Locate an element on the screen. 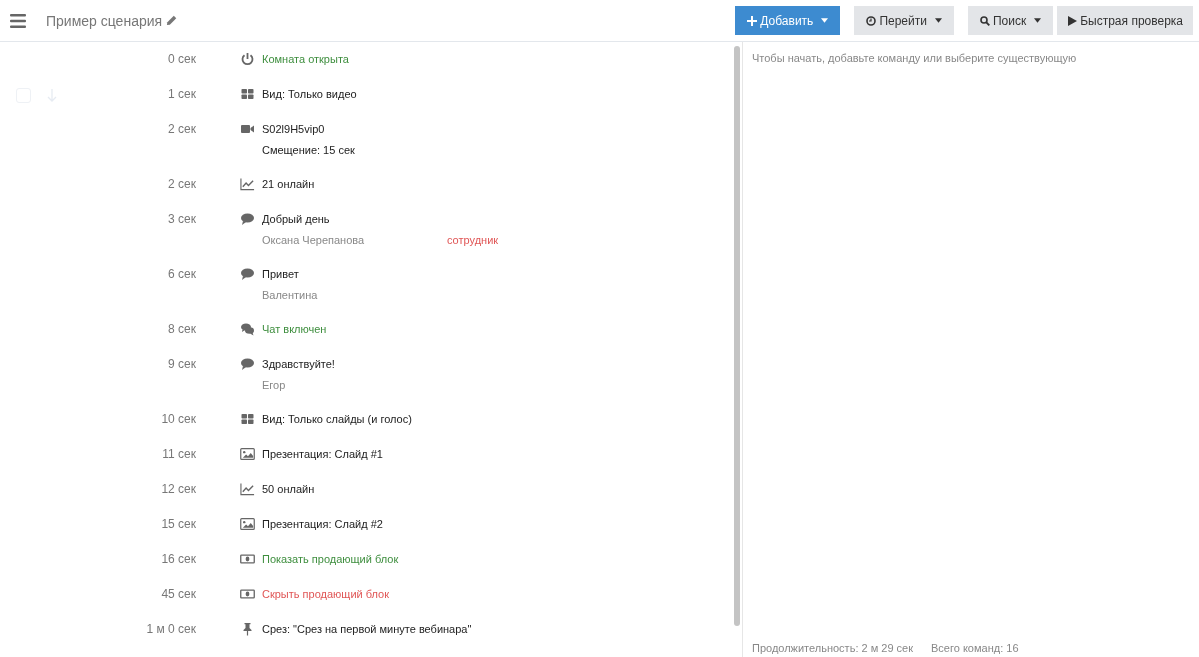 Image resolution: width=1199 pixels, height=657 pixels. command-time: 8 сек is located at coordinates (181, 329).